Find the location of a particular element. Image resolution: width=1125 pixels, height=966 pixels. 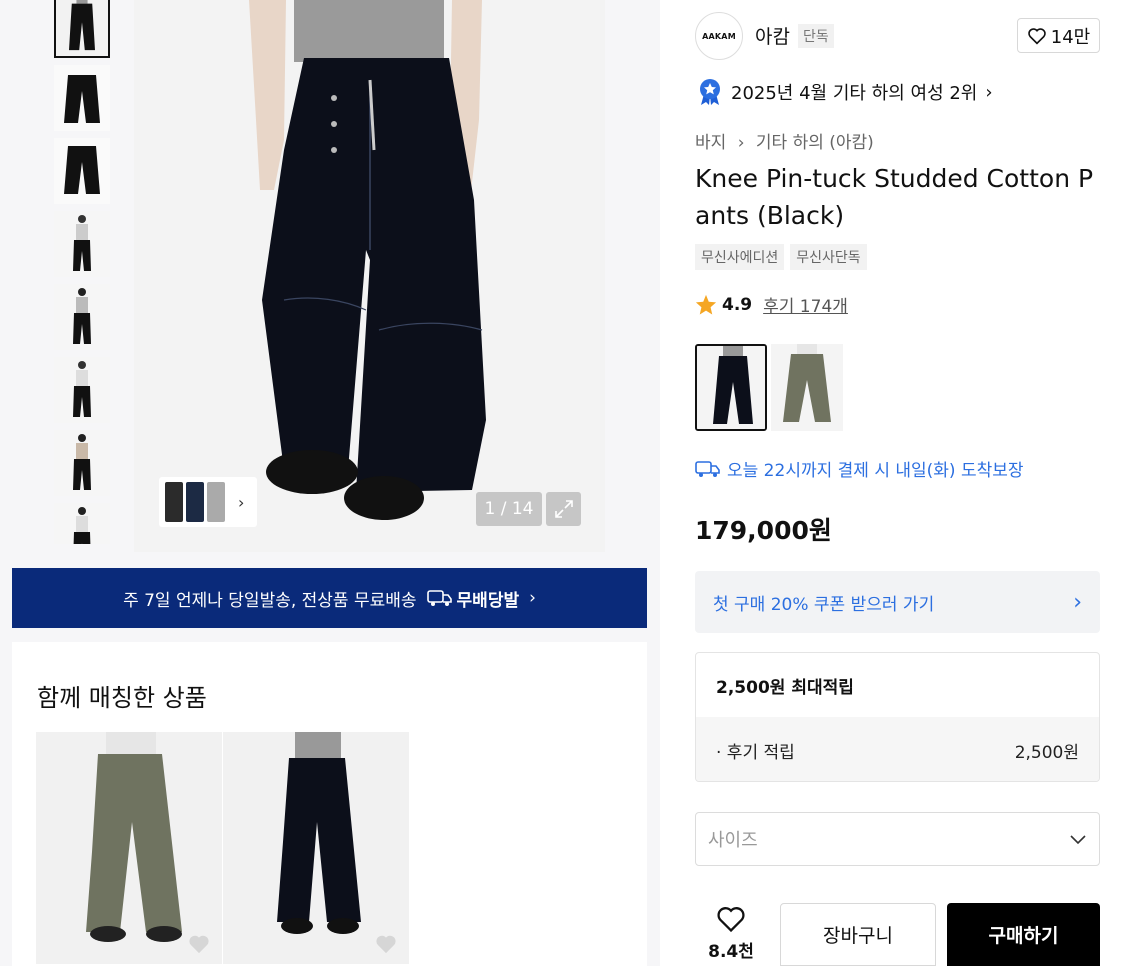

banner-brand-label: 무배당발 is located at coordinates (488, 600).